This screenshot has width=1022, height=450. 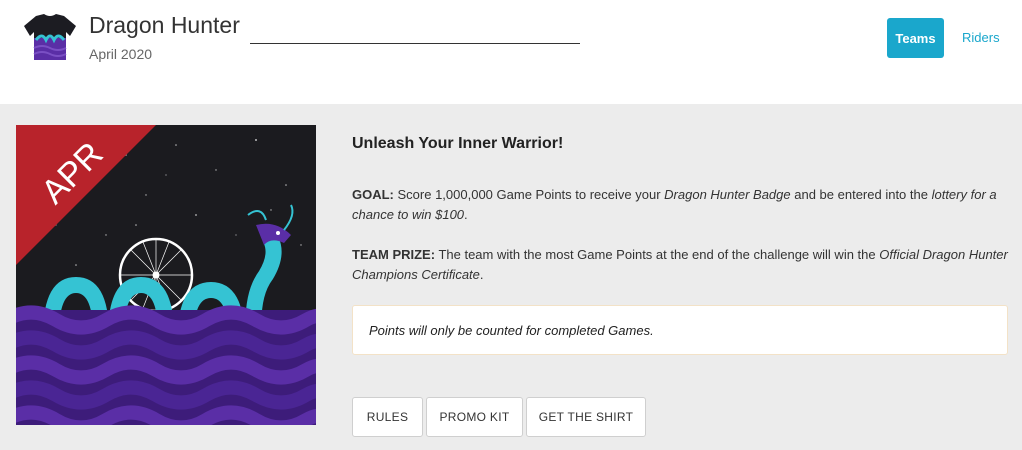 What do you see at coordinates (394, 254) in the screenshot?
I see `prize-label: TEAM PRIZE:` at bounding box center [394, 254].